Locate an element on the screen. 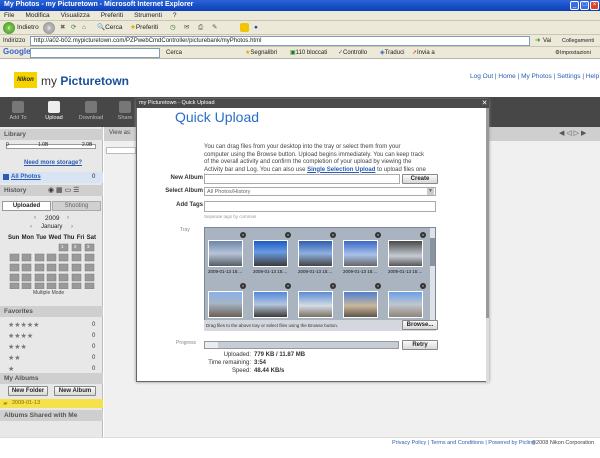 The width and height of the screenshot is (600, 458). instructions-text-b: You can also use is located at coordinates (283, 169).